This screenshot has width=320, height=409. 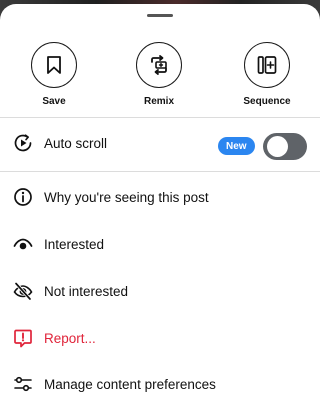 I want to click on sequence-icon, so click(x=267, y=65).